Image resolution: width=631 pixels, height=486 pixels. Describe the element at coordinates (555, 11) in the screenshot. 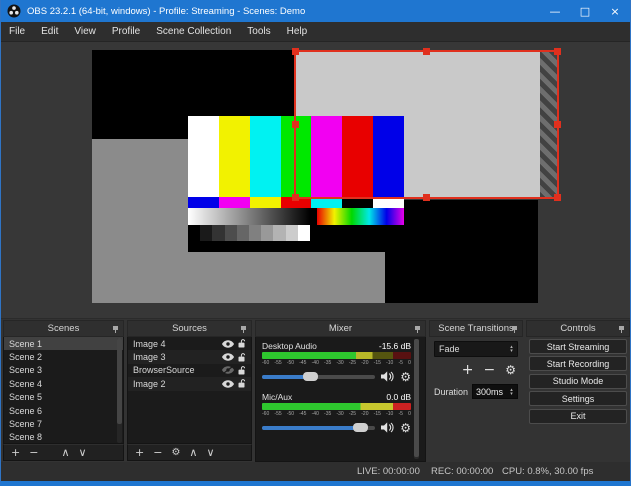

I see `minimize-button: —` at that location.